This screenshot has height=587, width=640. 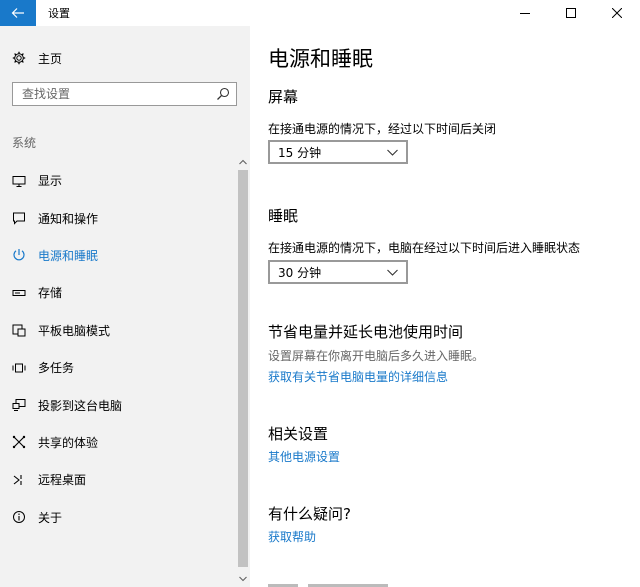 I want to click on home-nav-item: 主页, so click(x=37, y=58).